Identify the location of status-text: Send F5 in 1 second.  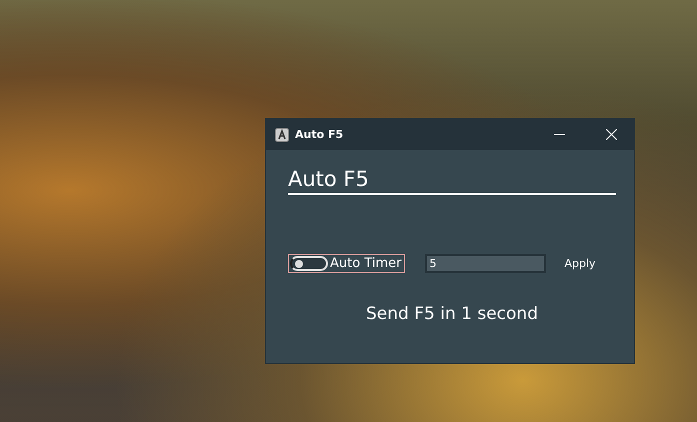
(452, 314).